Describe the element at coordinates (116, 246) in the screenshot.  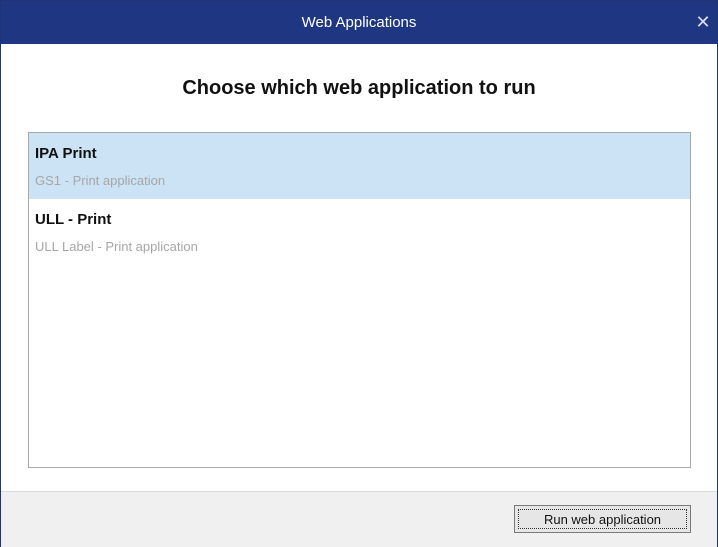
I see `list-item-description: ULL Label - Print application` at that location.